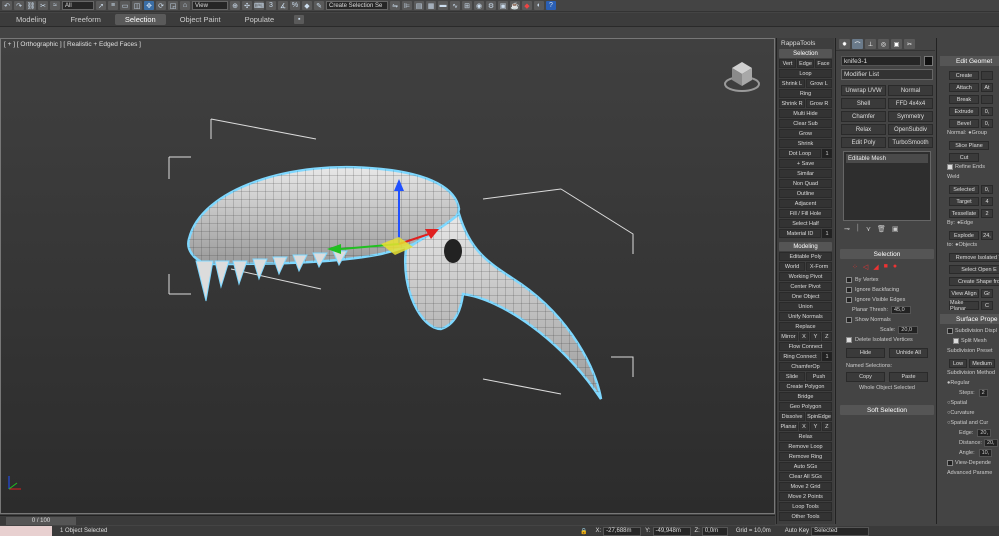 Image resolution: width=999 pixels, height=536 pixels. Describe the element at coordinates (149, 5) in the screenshot. I see `move-icon: ✥` at that location.